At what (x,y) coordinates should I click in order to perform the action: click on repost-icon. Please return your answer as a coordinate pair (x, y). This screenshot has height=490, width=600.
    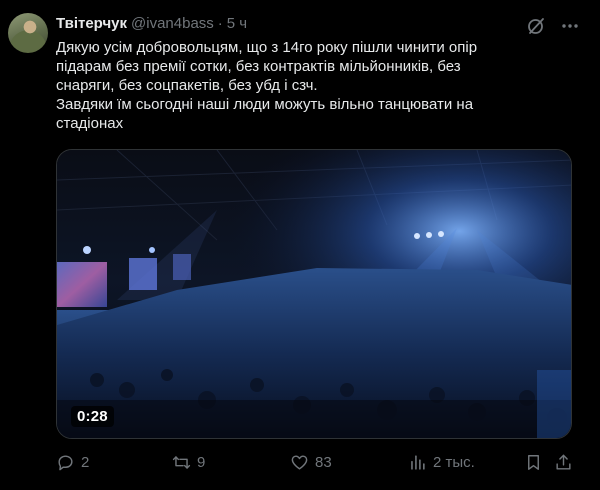
    Looking at the image, I should click on (181, 462).